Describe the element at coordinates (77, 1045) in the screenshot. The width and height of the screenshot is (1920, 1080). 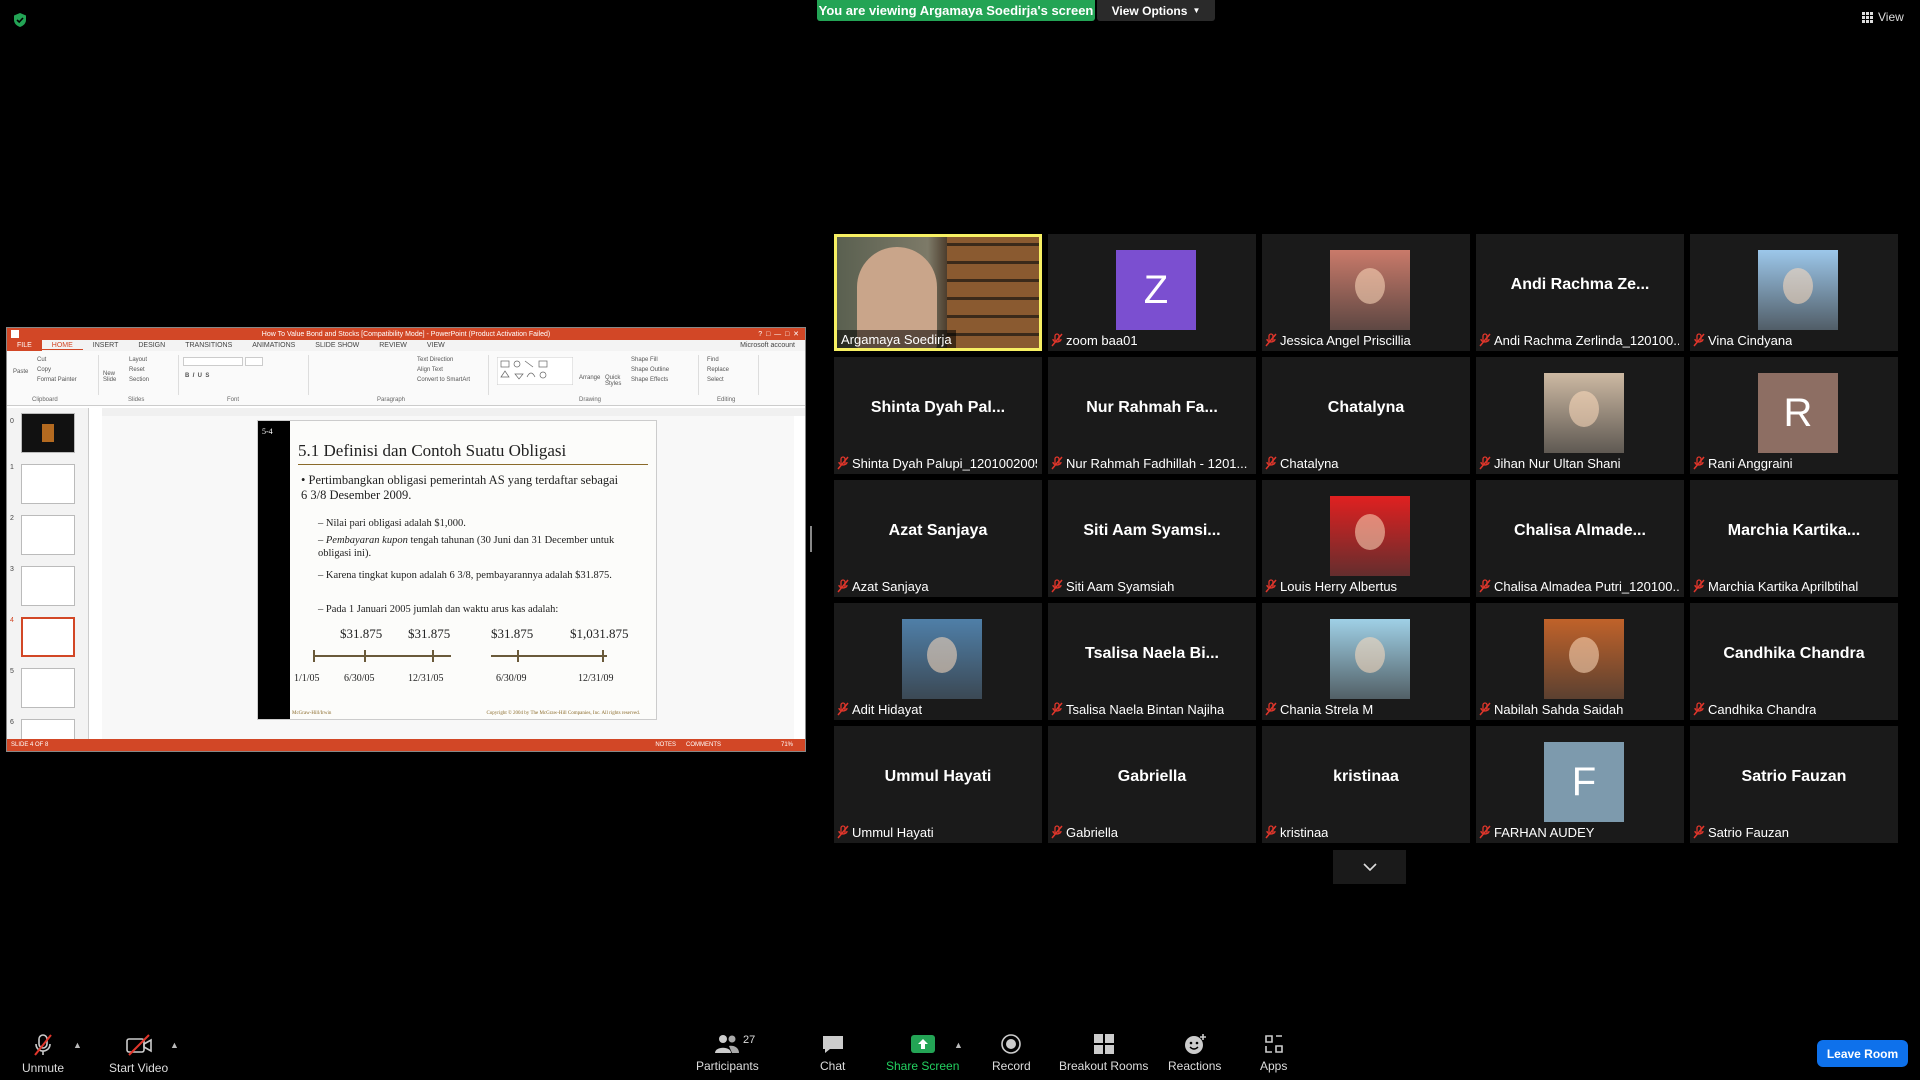
I see `audio-options-caret: ▲` at that location.